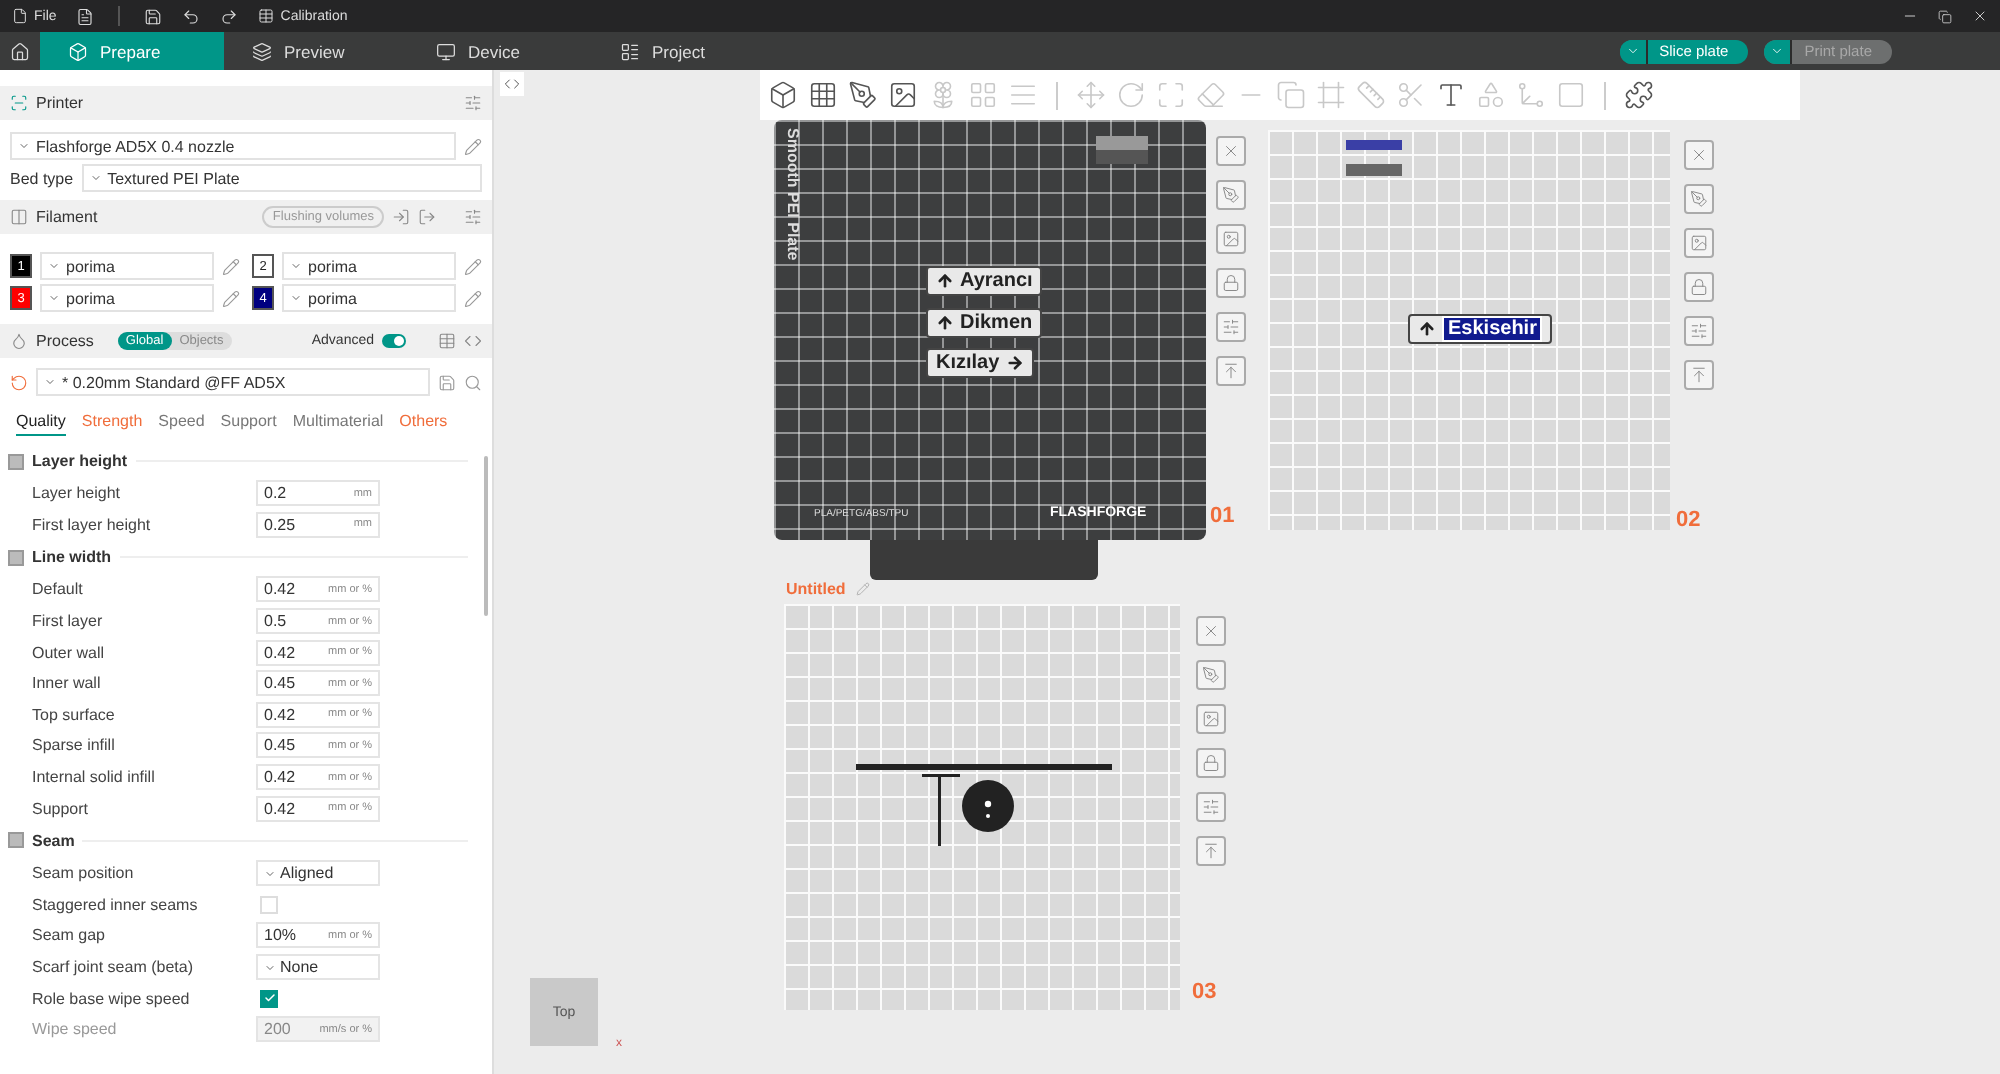  I want to click on list-icon, so click(630, 51).